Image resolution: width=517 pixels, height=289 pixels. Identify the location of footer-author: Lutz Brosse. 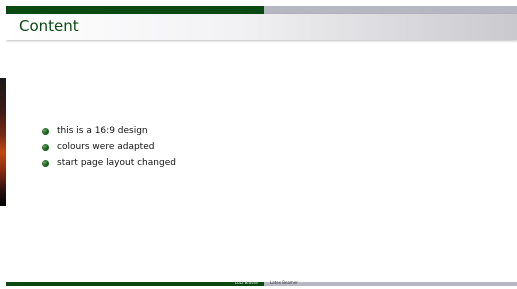
(246, 282).